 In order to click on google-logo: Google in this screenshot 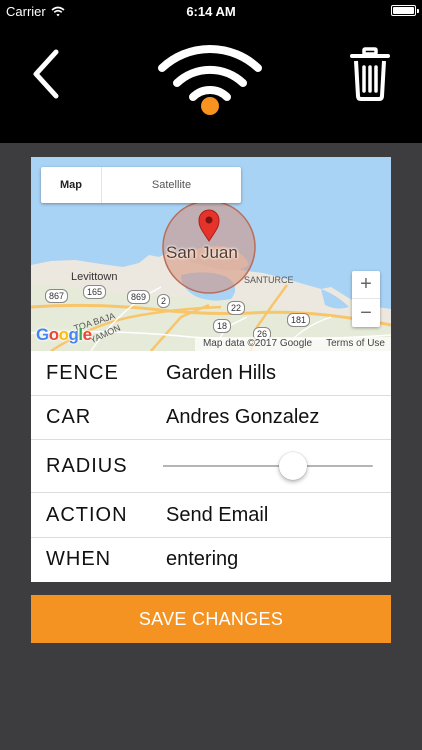, I will do `click(64, 334)`.